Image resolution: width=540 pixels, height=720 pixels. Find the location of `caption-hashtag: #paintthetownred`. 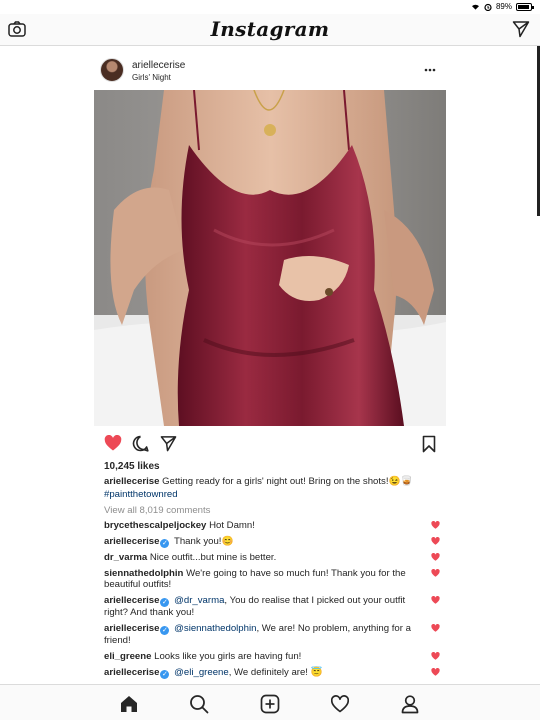

caption-hashtag: #paintthetownred is located at coordinates (141, 494).